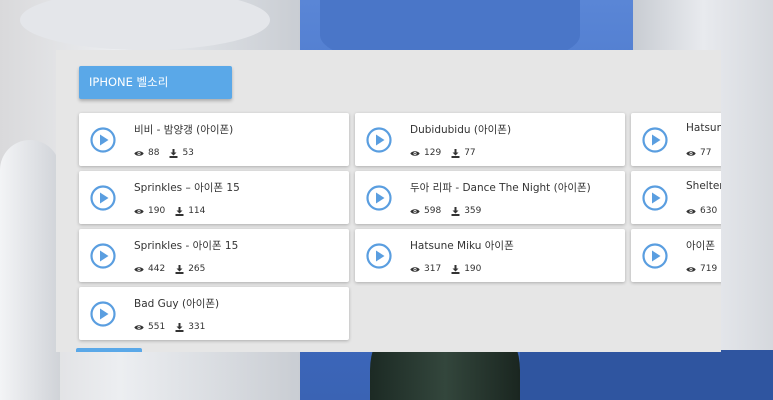 This screenshot has width=773, height=400. Describe the element at coordinates (470, 153) in the screenshot. I see `download-count-value: 77` at that location.